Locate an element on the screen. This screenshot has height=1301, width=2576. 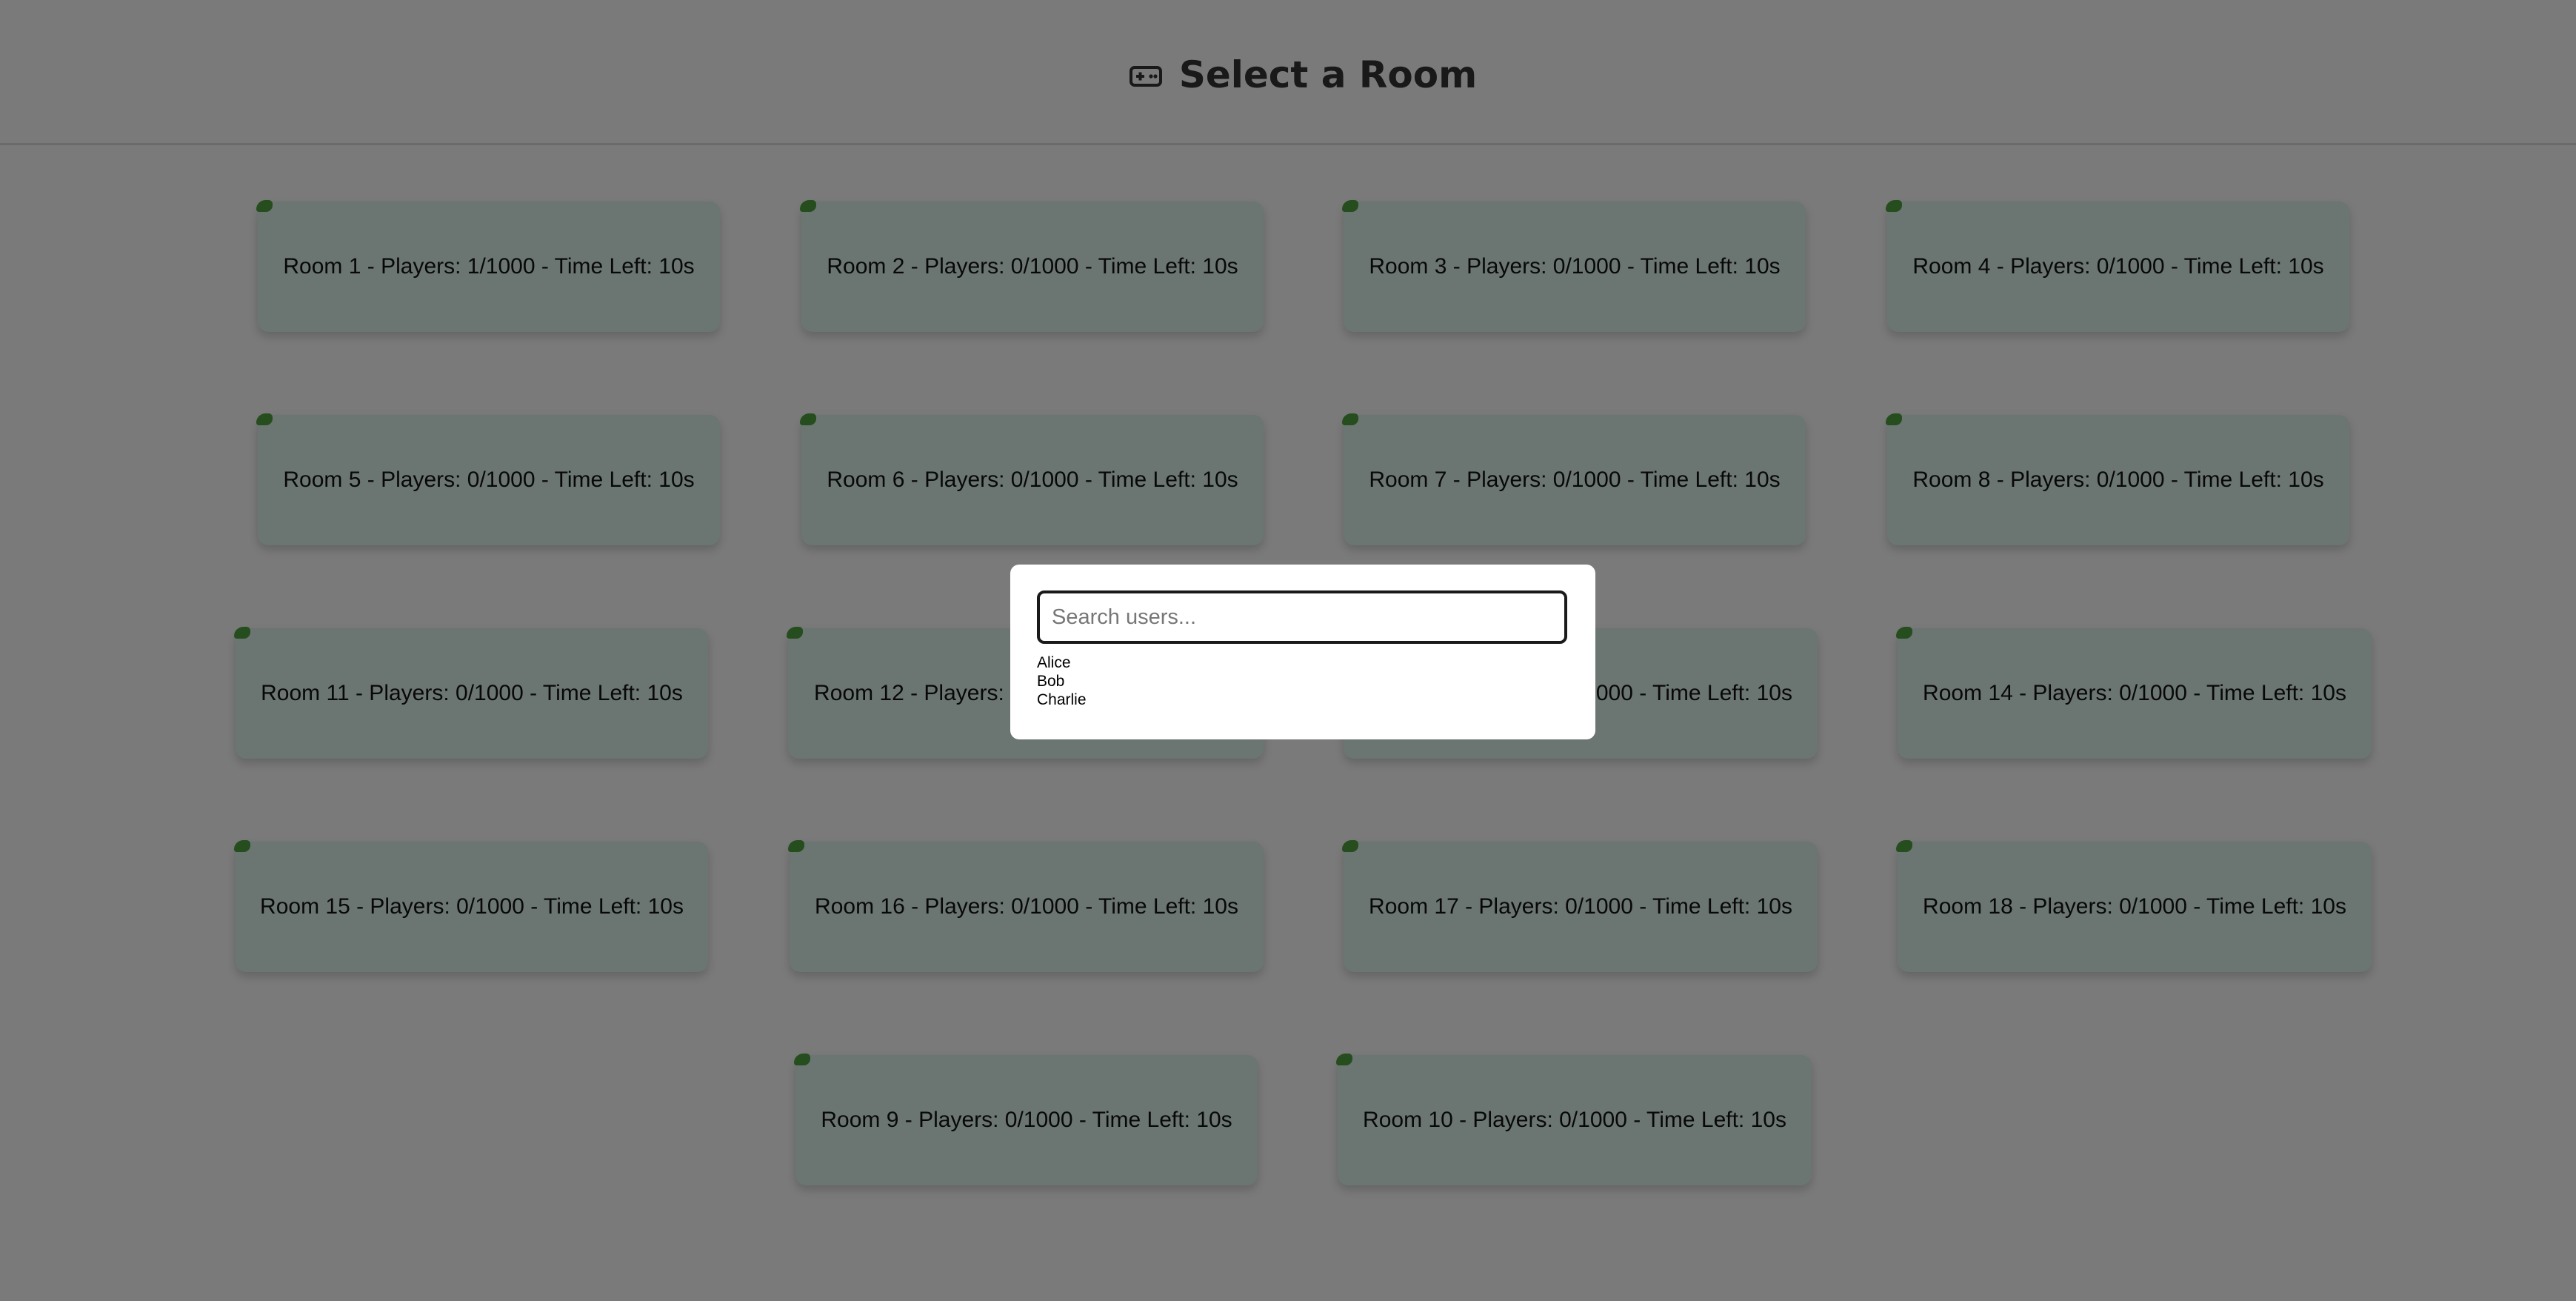
user-list-item: Bob is located at coordinates (1062, 681).